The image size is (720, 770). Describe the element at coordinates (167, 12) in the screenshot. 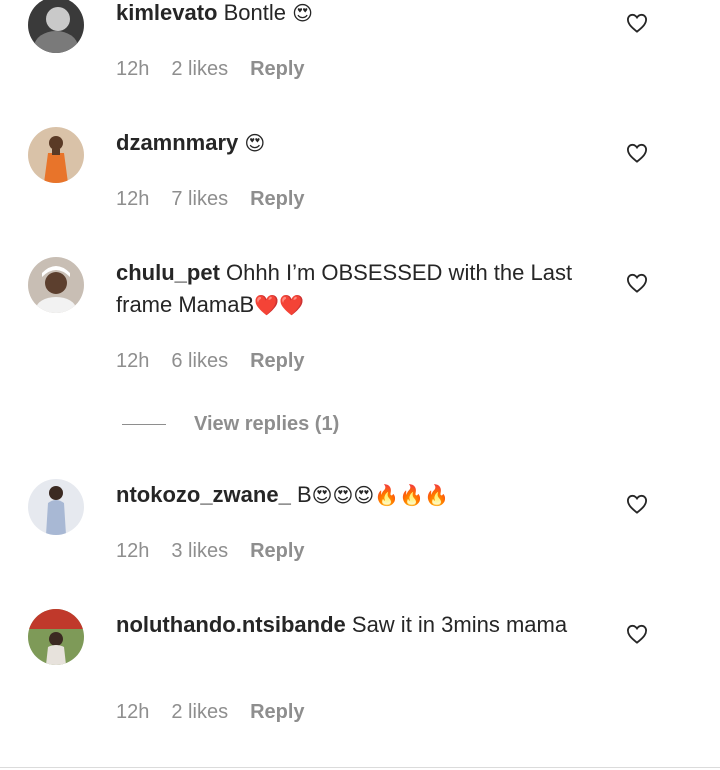

I see `username: kimlevato` at that location.